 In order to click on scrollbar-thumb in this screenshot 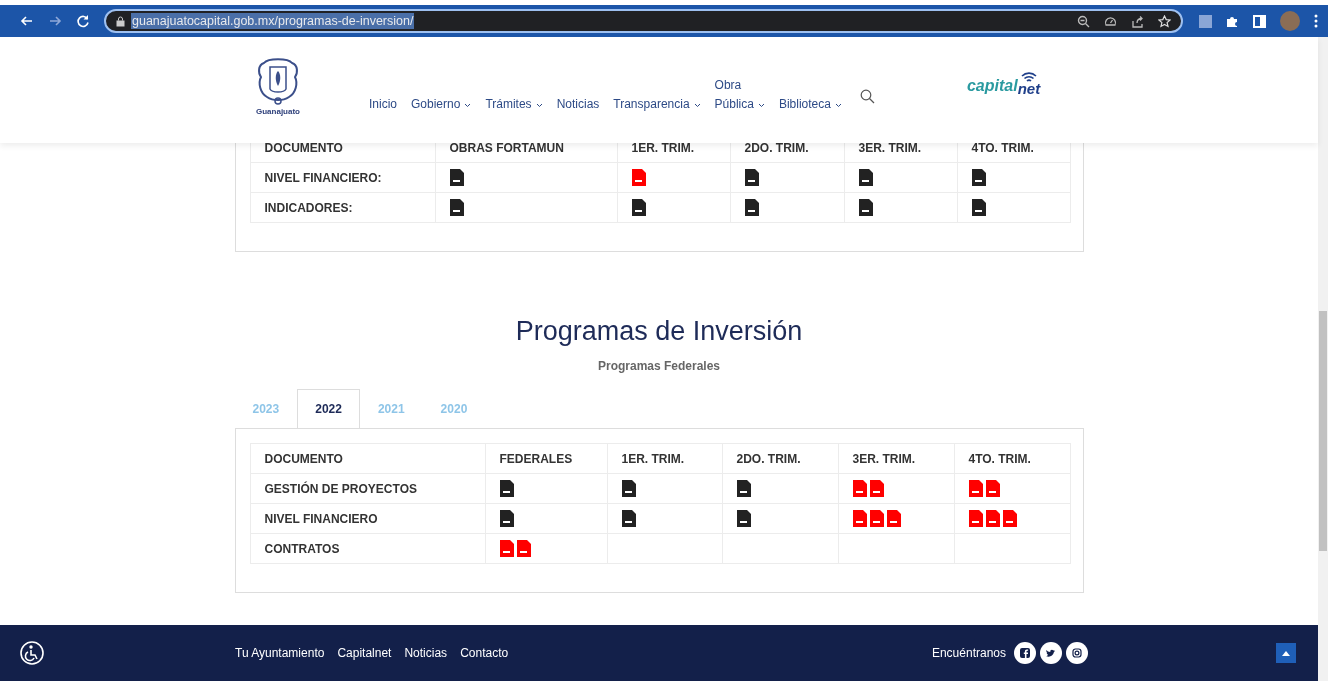, I will do `click(1323, 431)`.